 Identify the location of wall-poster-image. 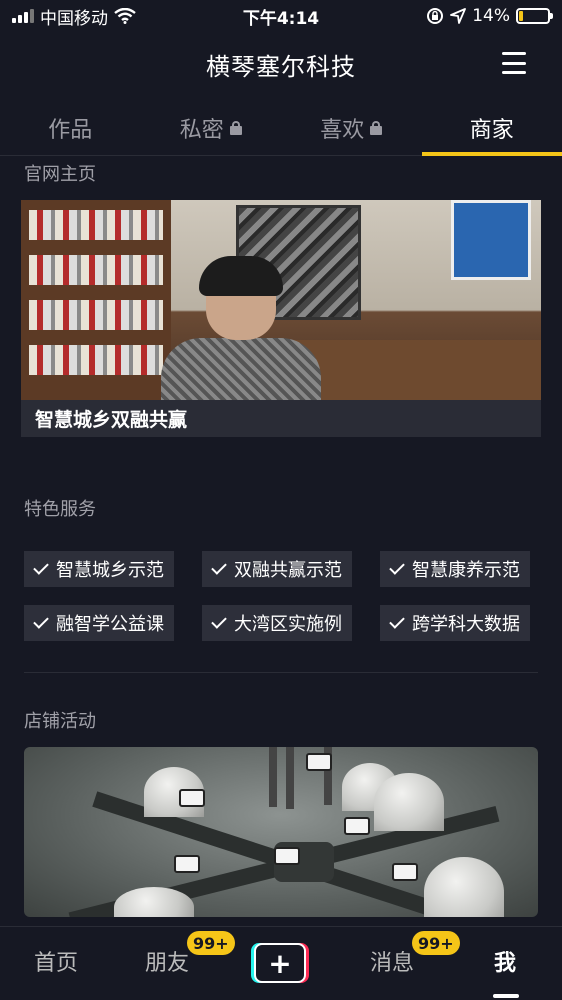
(491, 240).